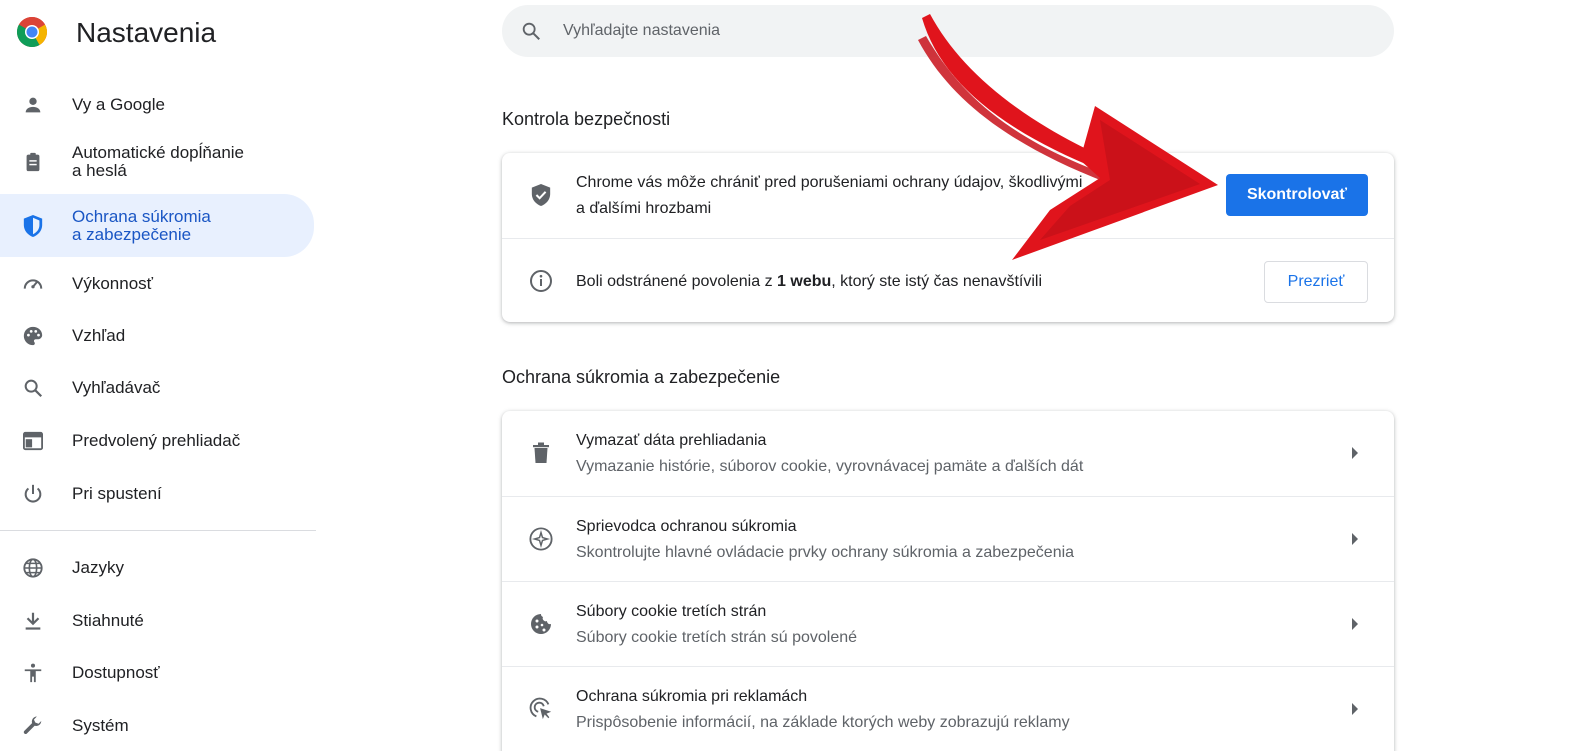  I want to click on privacy-row-title: Vymazať dáta prehliadania, so click(671, 440).